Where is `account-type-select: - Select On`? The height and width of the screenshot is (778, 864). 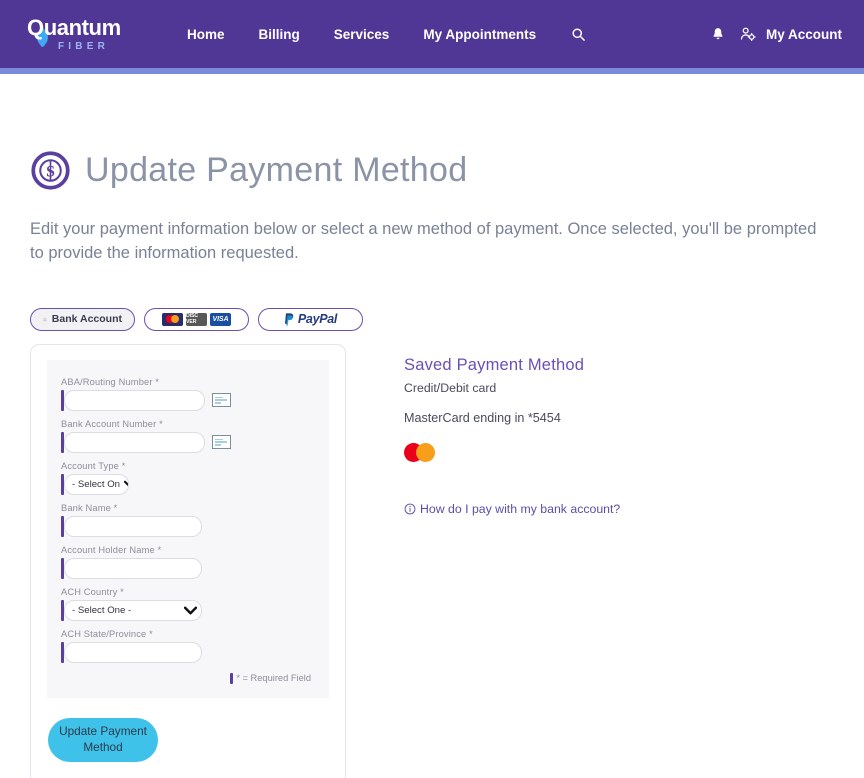 account-type-select: - Select On is located at coordinates (96, 484).